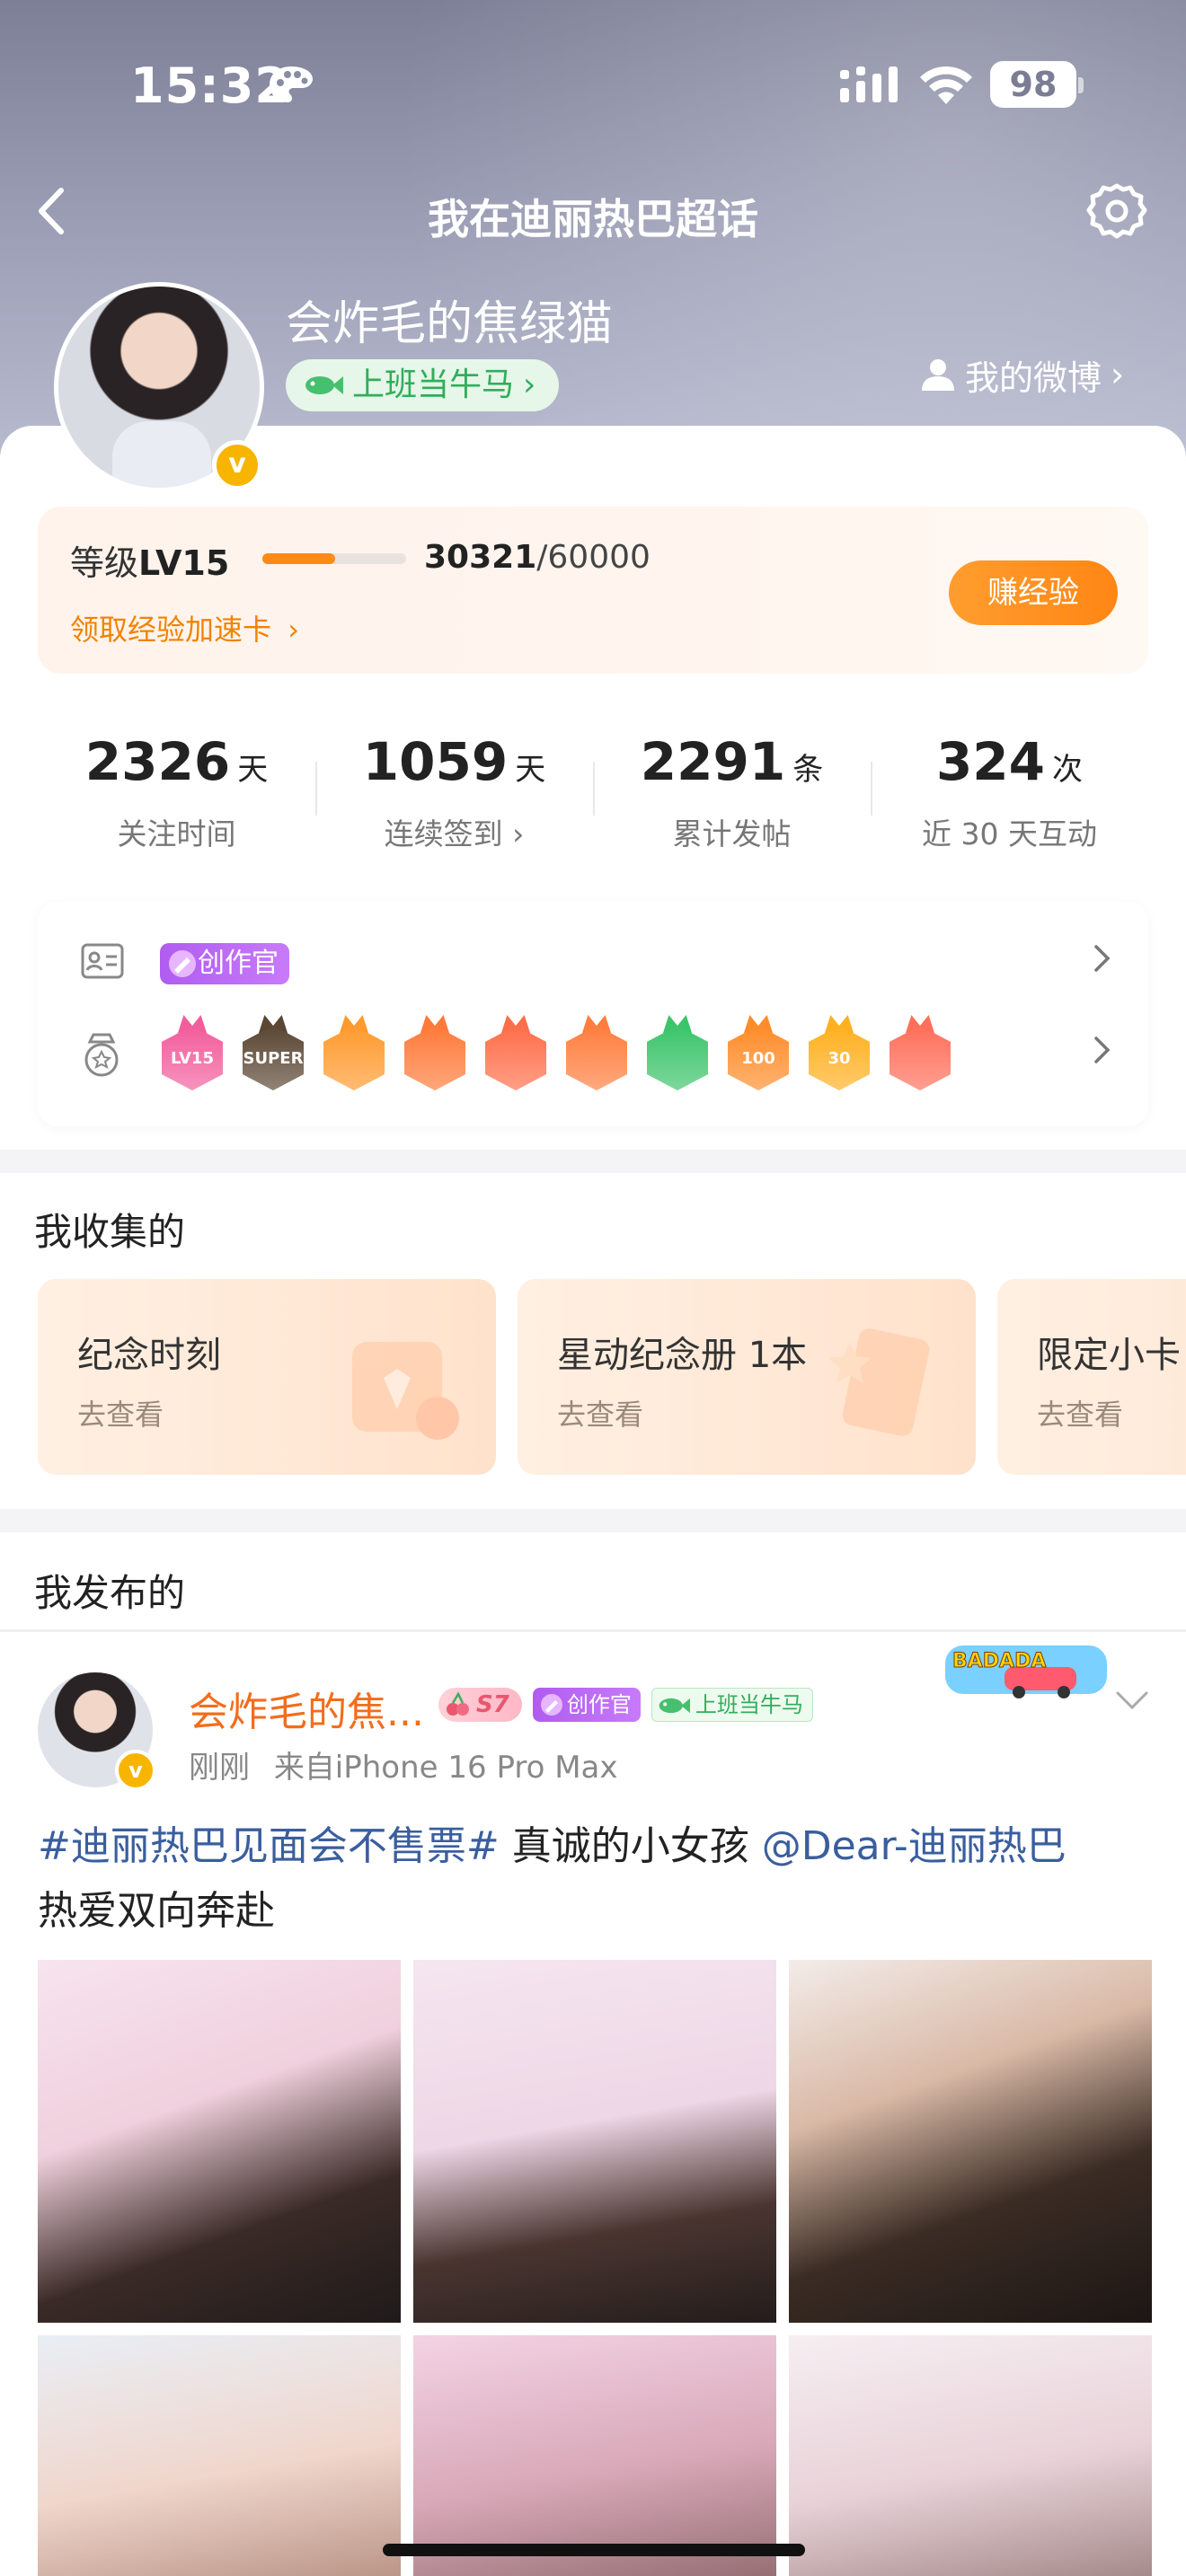 Image resolution: width=1186 pixels, height=2576 pixels. What do you see at coordinates (839, 1058) in the screenshot?
I see `medal-text: 30` at bounding box center [839, 1058].